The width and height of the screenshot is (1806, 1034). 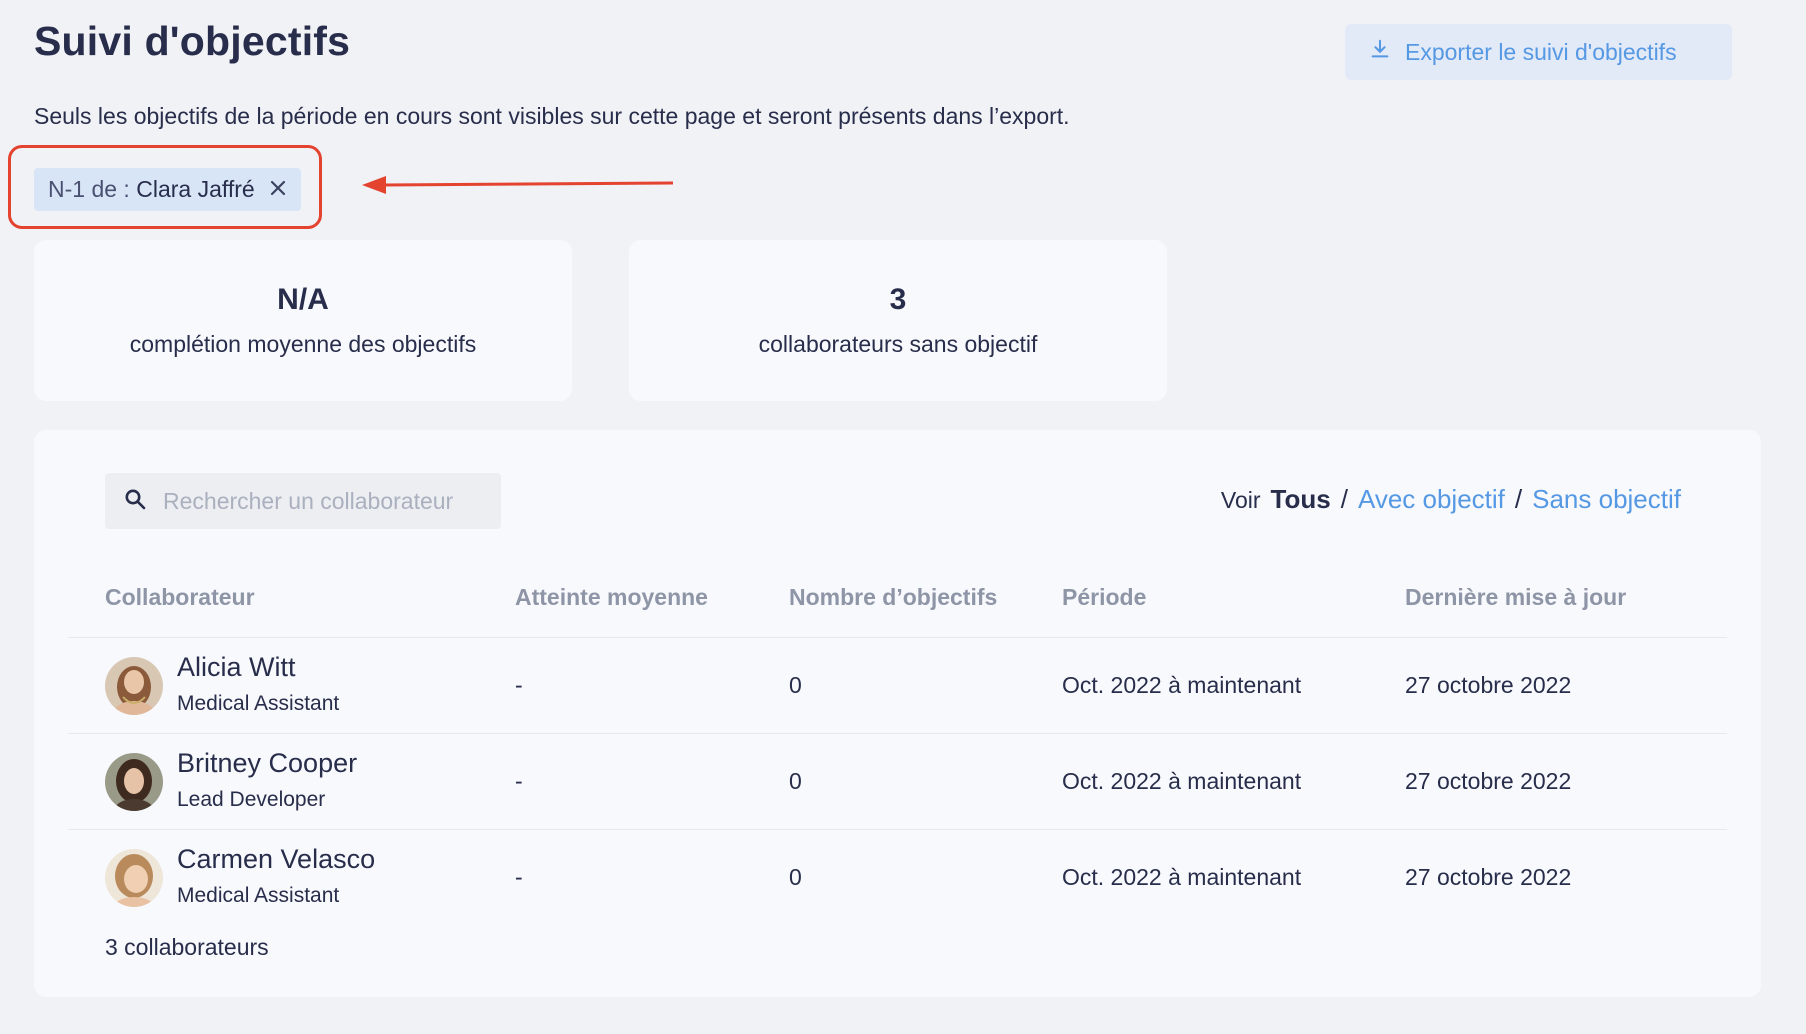 What do you see at coordinates (303, 320) in the screenshot?
I see `stat-card-completion: N/A complétion moyenne des objectifs` at bounding box center [303, 320].